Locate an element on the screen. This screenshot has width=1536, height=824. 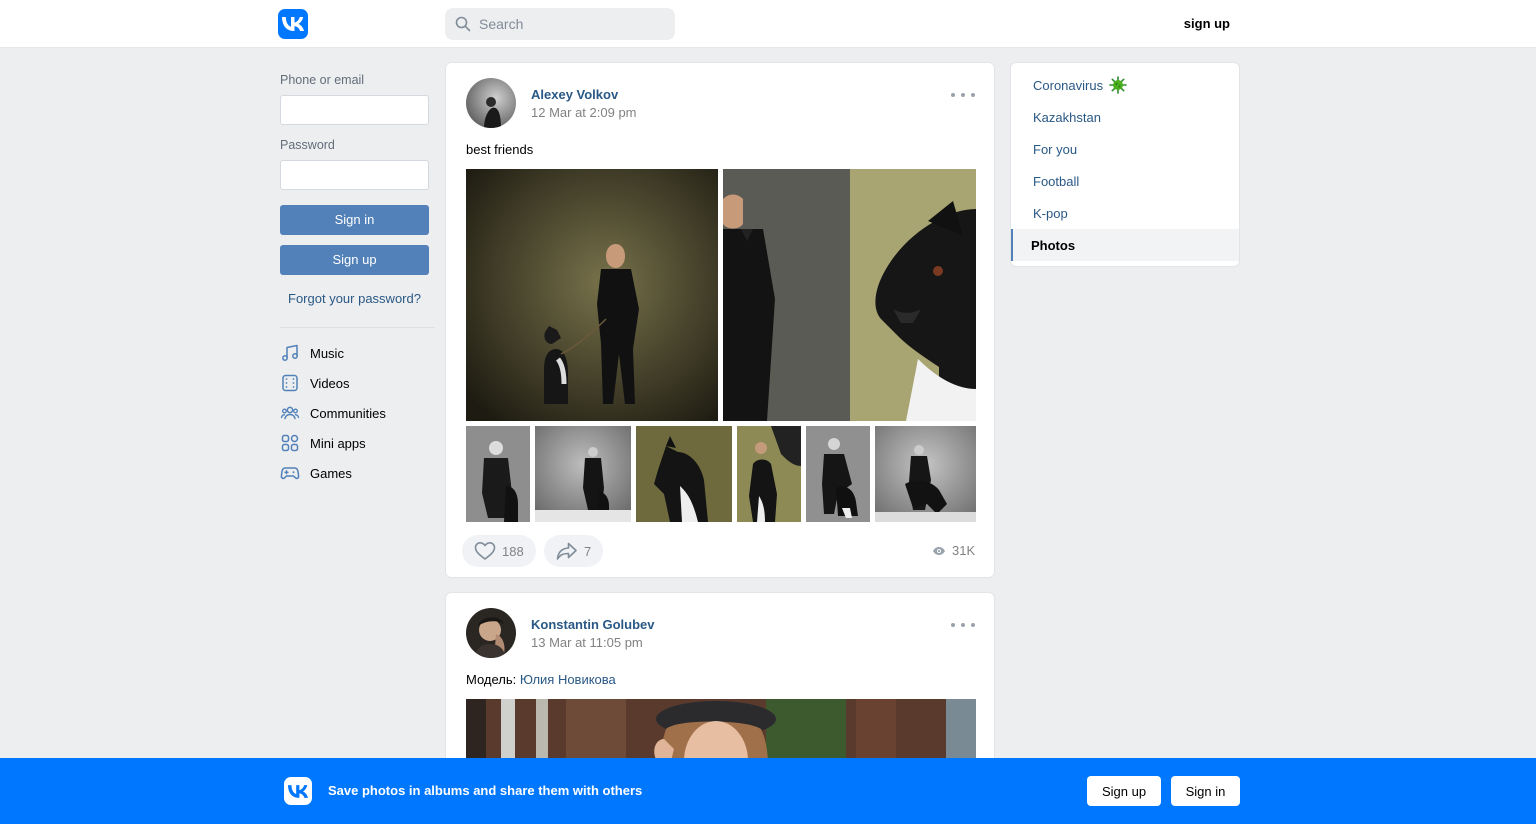
post-author: Alexey Volkov is located at coordinates (574, 94).